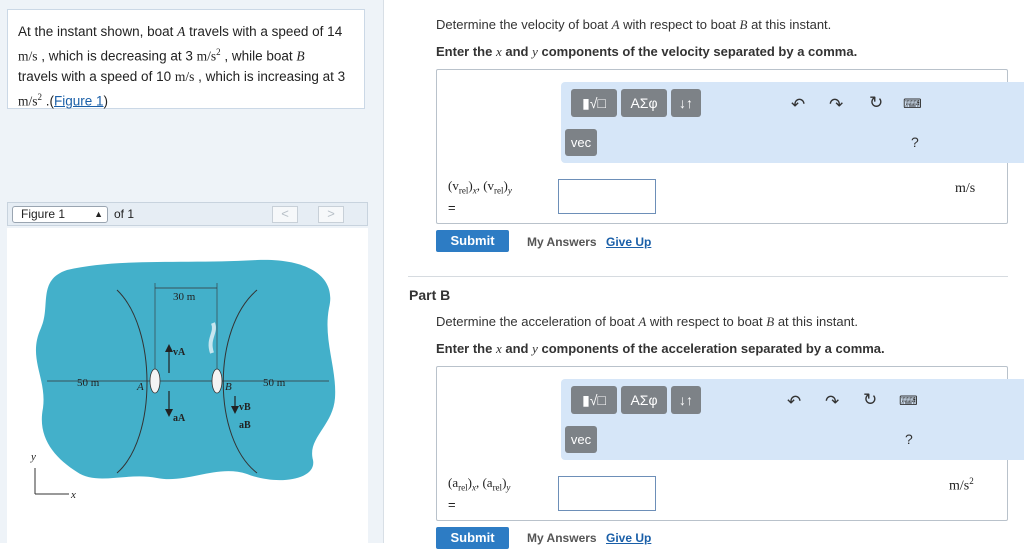  What do you see at coordinates (628, 242) in the screenshot?
I see `give-up-link: Give Up` at bounding box center [628, 242].